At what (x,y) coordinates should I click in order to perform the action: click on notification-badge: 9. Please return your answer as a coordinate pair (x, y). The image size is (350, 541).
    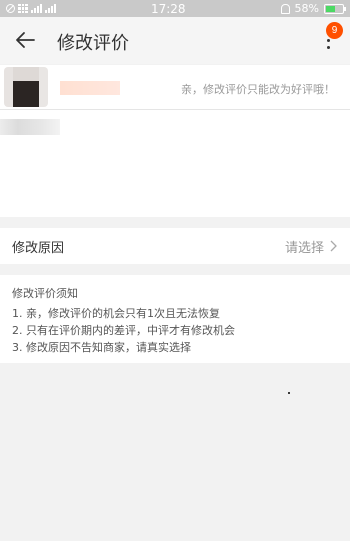
    Looking at the image, I should click on (334, 30).